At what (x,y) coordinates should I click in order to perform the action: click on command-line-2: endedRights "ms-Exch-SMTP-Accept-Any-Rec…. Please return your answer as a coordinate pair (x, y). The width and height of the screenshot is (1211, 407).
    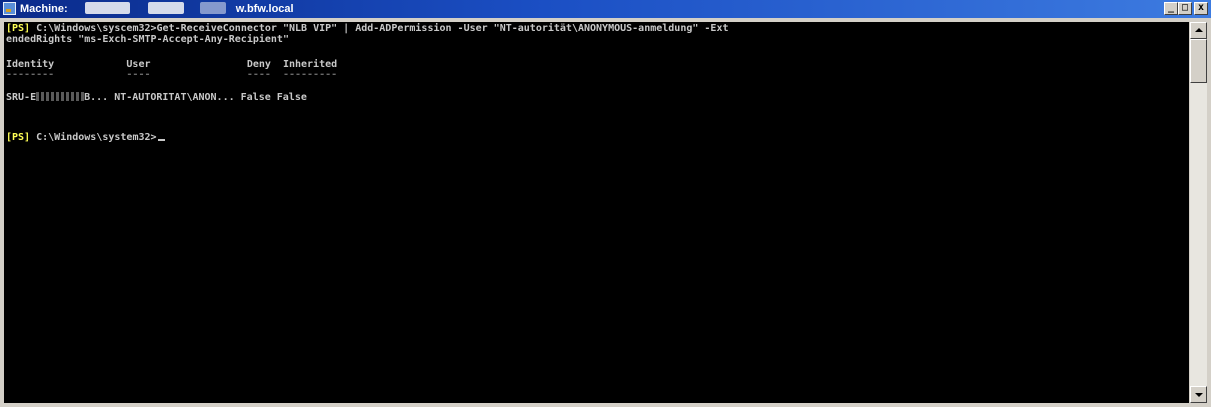
    Looking at the image, I should click on (147, 39).